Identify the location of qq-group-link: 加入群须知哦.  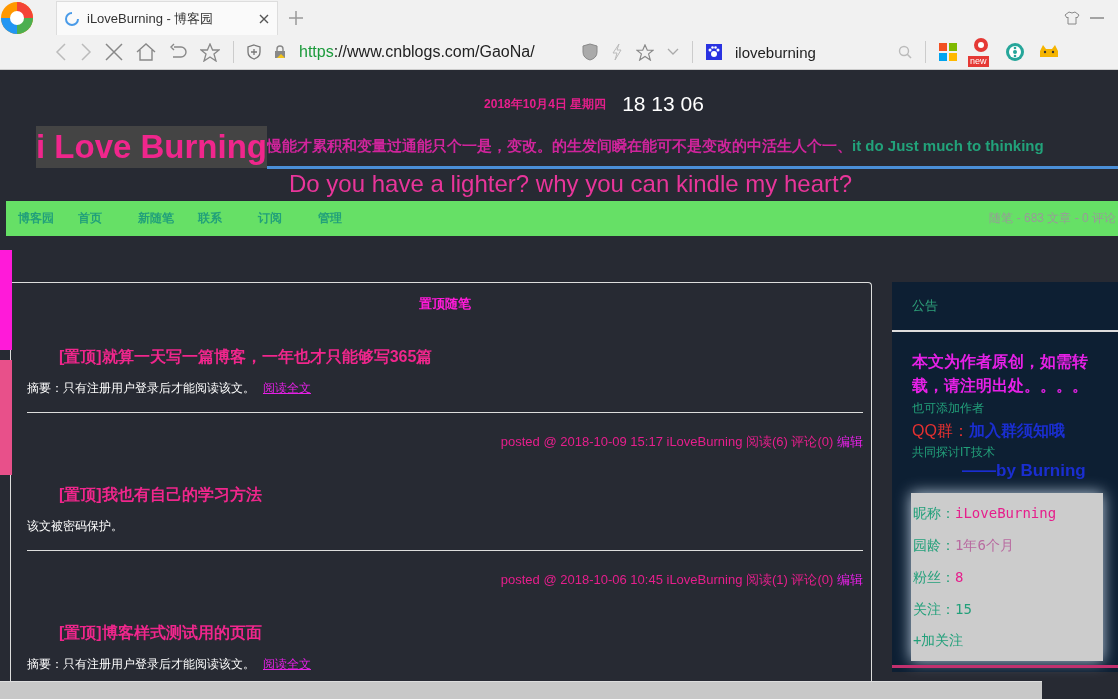
(1016, 430).